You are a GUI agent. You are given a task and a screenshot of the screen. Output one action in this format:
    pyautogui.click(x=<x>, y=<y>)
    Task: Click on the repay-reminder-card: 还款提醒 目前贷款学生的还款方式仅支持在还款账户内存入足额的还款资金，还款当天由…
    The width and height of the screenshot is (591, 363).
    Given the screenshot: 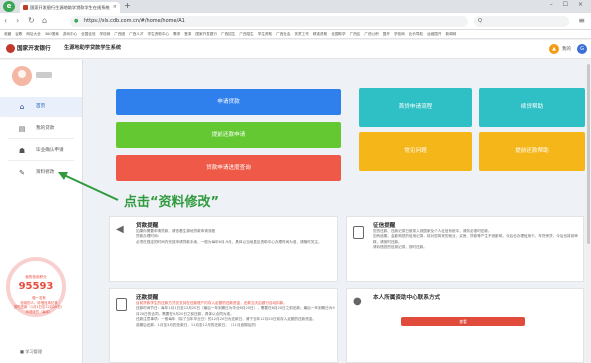 What is the action you would take?
    pyautogui.click(x=223, y=325)
    